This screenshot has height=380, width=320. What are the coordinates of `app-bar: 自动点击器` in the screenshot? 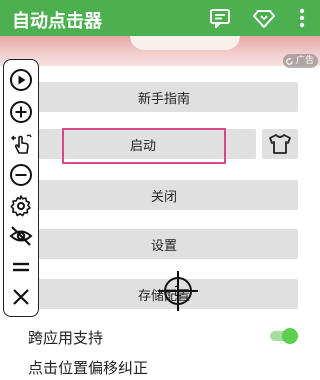 It's located at (160, 18).